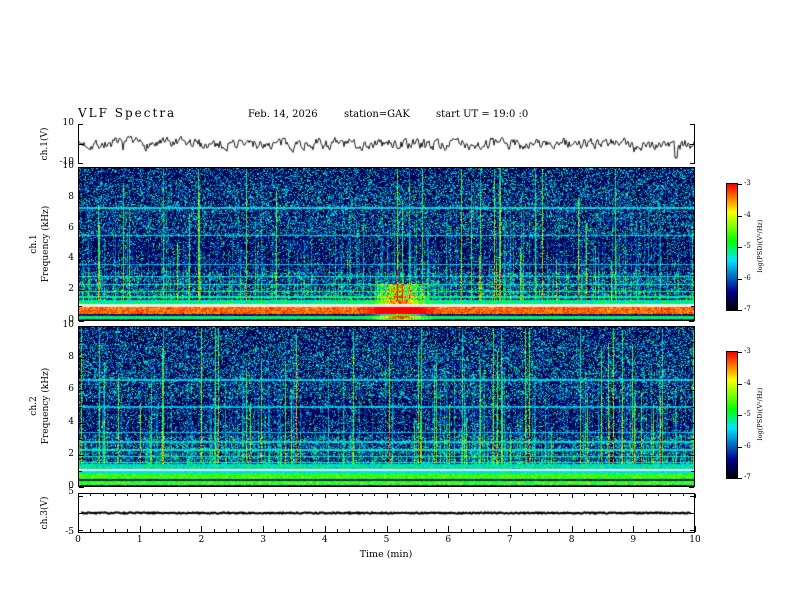 This screenshot has height=612, width=792. Describe the element at coordinates (482, 114) in the screenshot. I see `header-start-ut: start UT = 19:0 :0` at that location.